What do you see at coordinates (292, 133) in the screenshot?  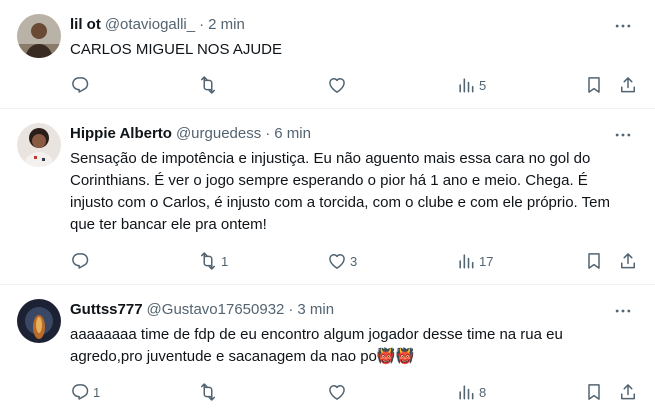 I see `timestamp: 6 min` at bounding box center [292, 133].